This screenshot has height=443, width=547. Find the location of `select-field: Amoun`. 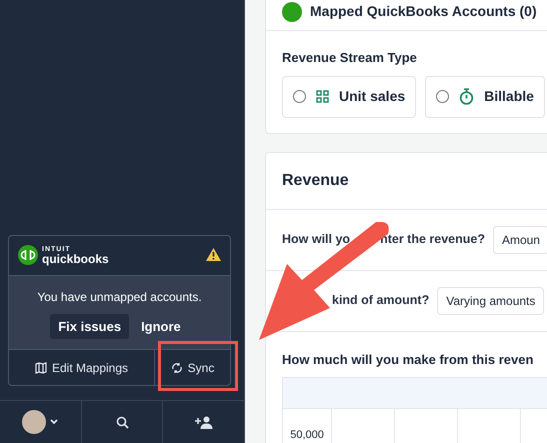

select-field: Amoun is located at coordinates (519, 240).